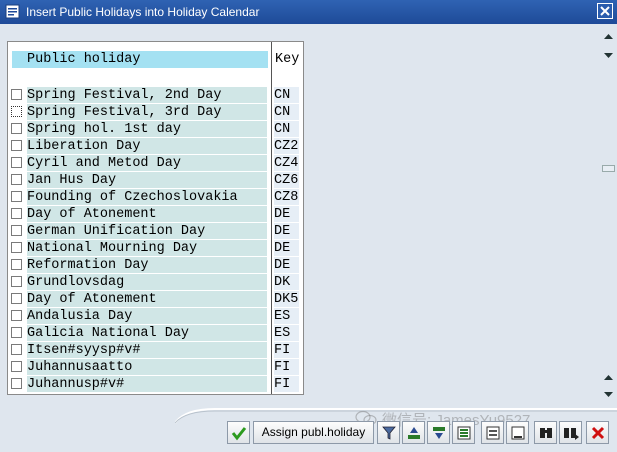 This screenshot has height=452, width=617. Describe the element at coordinates (608, 214) in the screenshot. I see `vertical-scrollbar` at that location.